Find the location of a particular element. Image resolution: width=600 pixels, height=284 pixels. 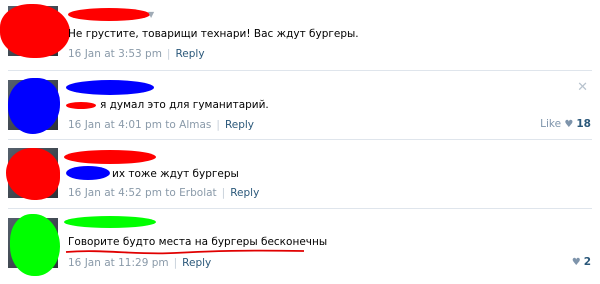

comment-meta: 16 Jan at 11:29 pm | Reply is located at coordinates (139, 263).